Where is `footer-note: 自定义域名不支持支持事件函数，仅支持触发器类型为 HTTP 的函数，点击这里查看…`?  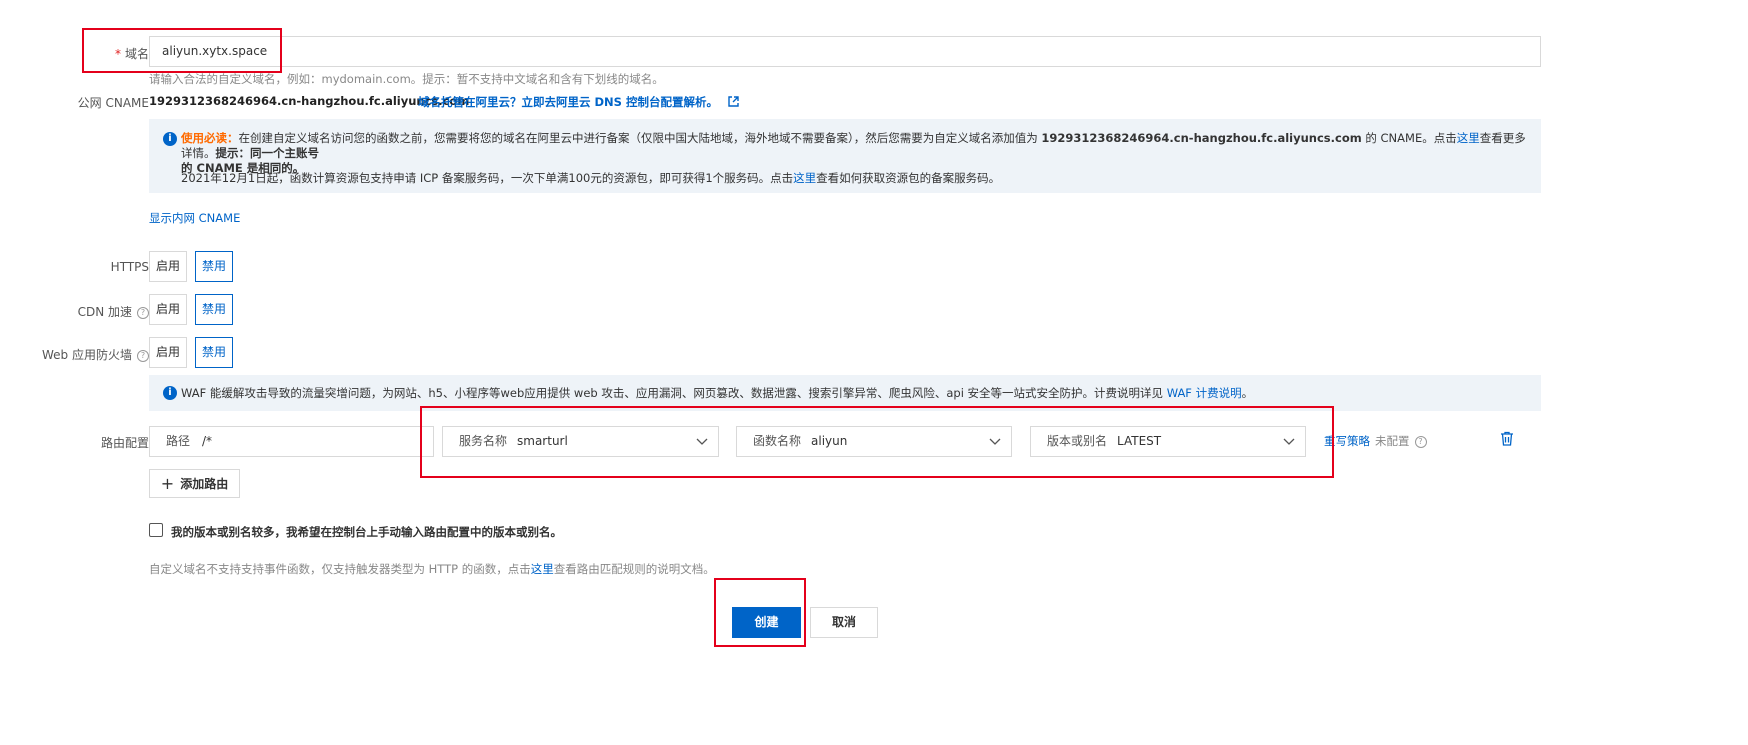
footer-note: 自定义域名不支持支持事件函数，仅支持触发器类型为 HTTP 的函数，点击这里查看… is located at coordinates (432, 569).